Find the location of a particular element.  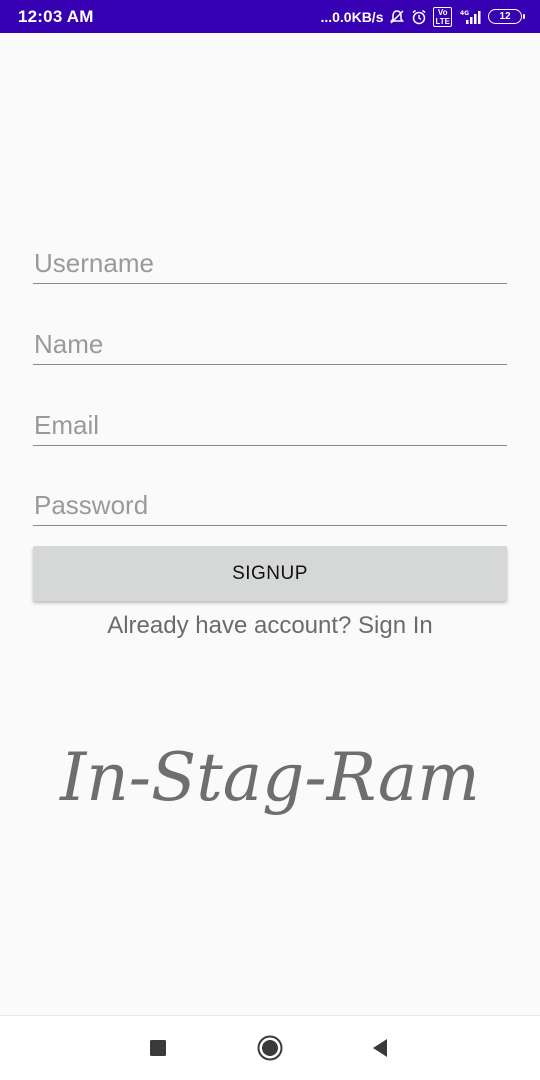

email-input is located at coordinates (270, 423).